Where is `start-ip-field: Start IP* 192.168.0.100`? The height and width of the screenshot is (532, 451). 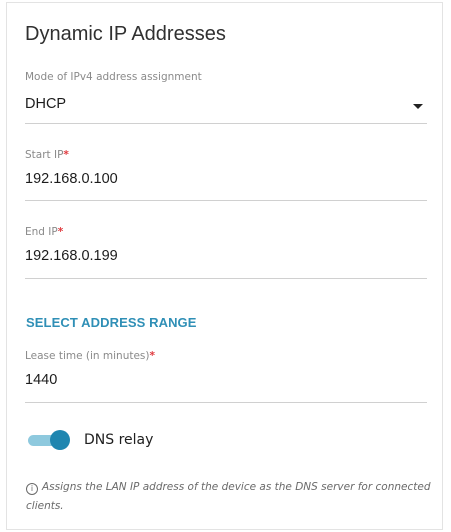 start-ip-field: Start IP* 192.168.0.100 is located at coordinates (226, 175).